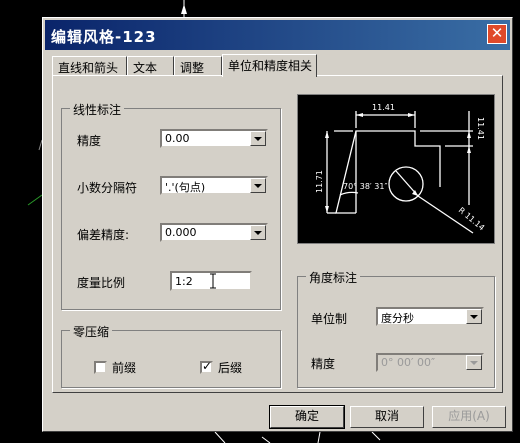 Image resolution: width=520 pixels, height=443 pixels. I want to click on decimal-separator-value: '.'(句点), so click(185, 187).